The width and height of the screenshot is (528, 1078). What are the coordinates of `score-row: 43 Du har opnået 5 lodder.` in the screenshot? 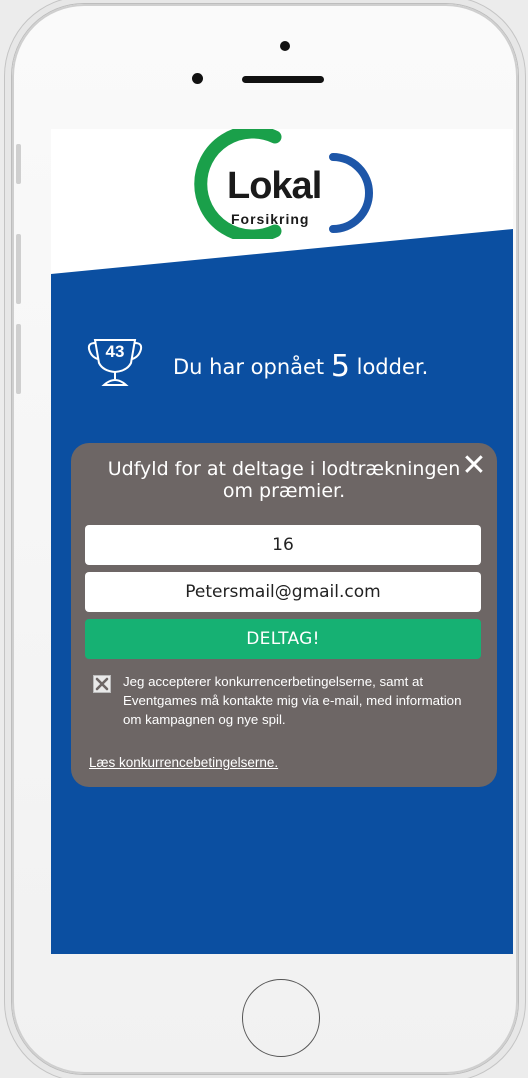 It's located at (297, 362).